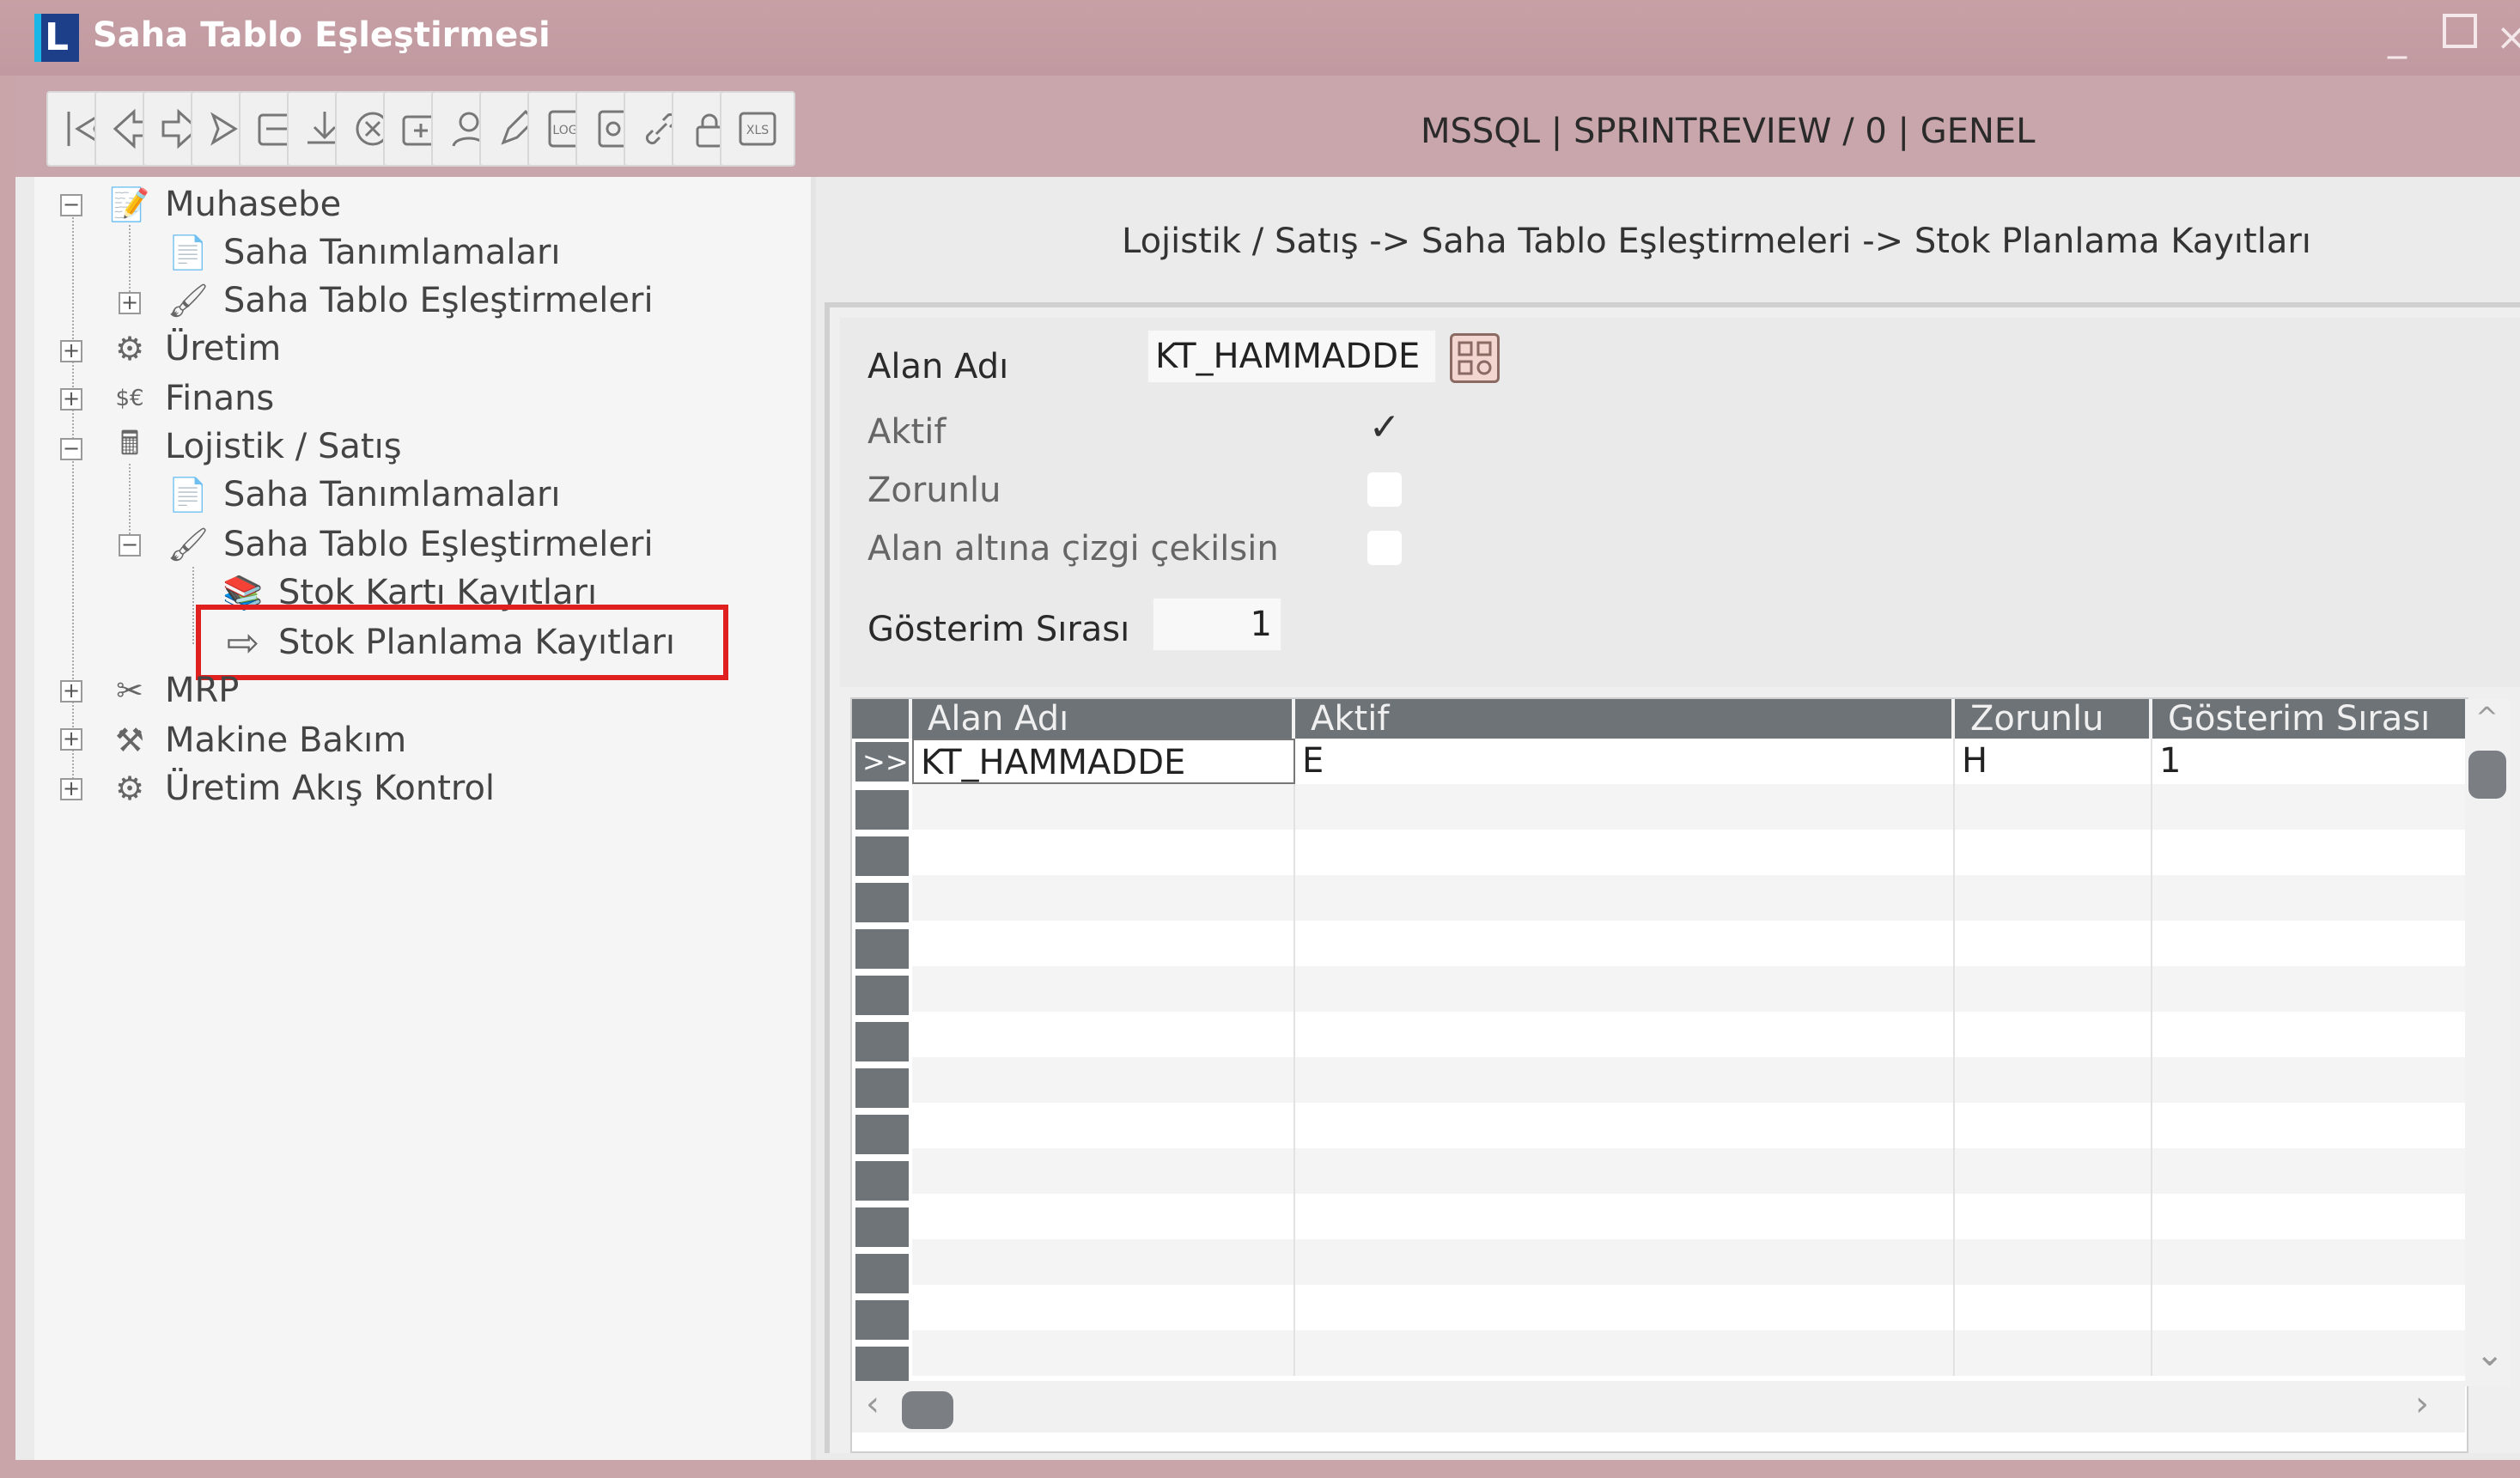 This screenshot has width=2520, height=1478. I want to click on tree-item-saha-tablo-eslestirmeleri: 🖌 Saha Tablo Eşleştirmeleri, so click(410, 301).